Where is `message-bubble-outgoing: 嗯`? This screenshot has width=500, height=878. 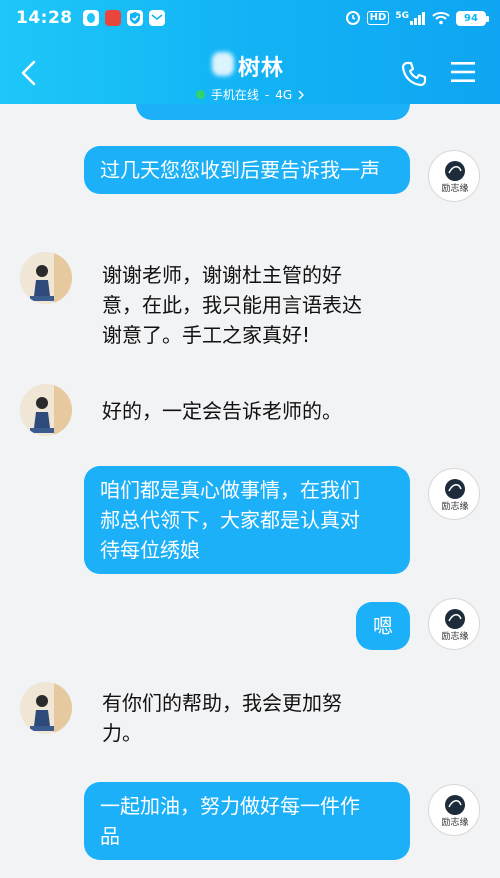
message-bubble-outgoing: 嗯 is located at coordinates (383, 626).